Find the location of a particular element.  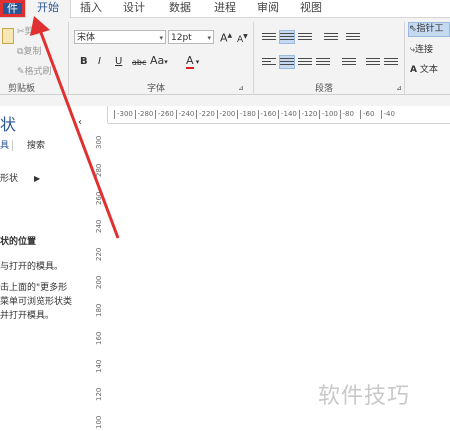

watermark: 软件技巧 is located at coordinates (364, 396).